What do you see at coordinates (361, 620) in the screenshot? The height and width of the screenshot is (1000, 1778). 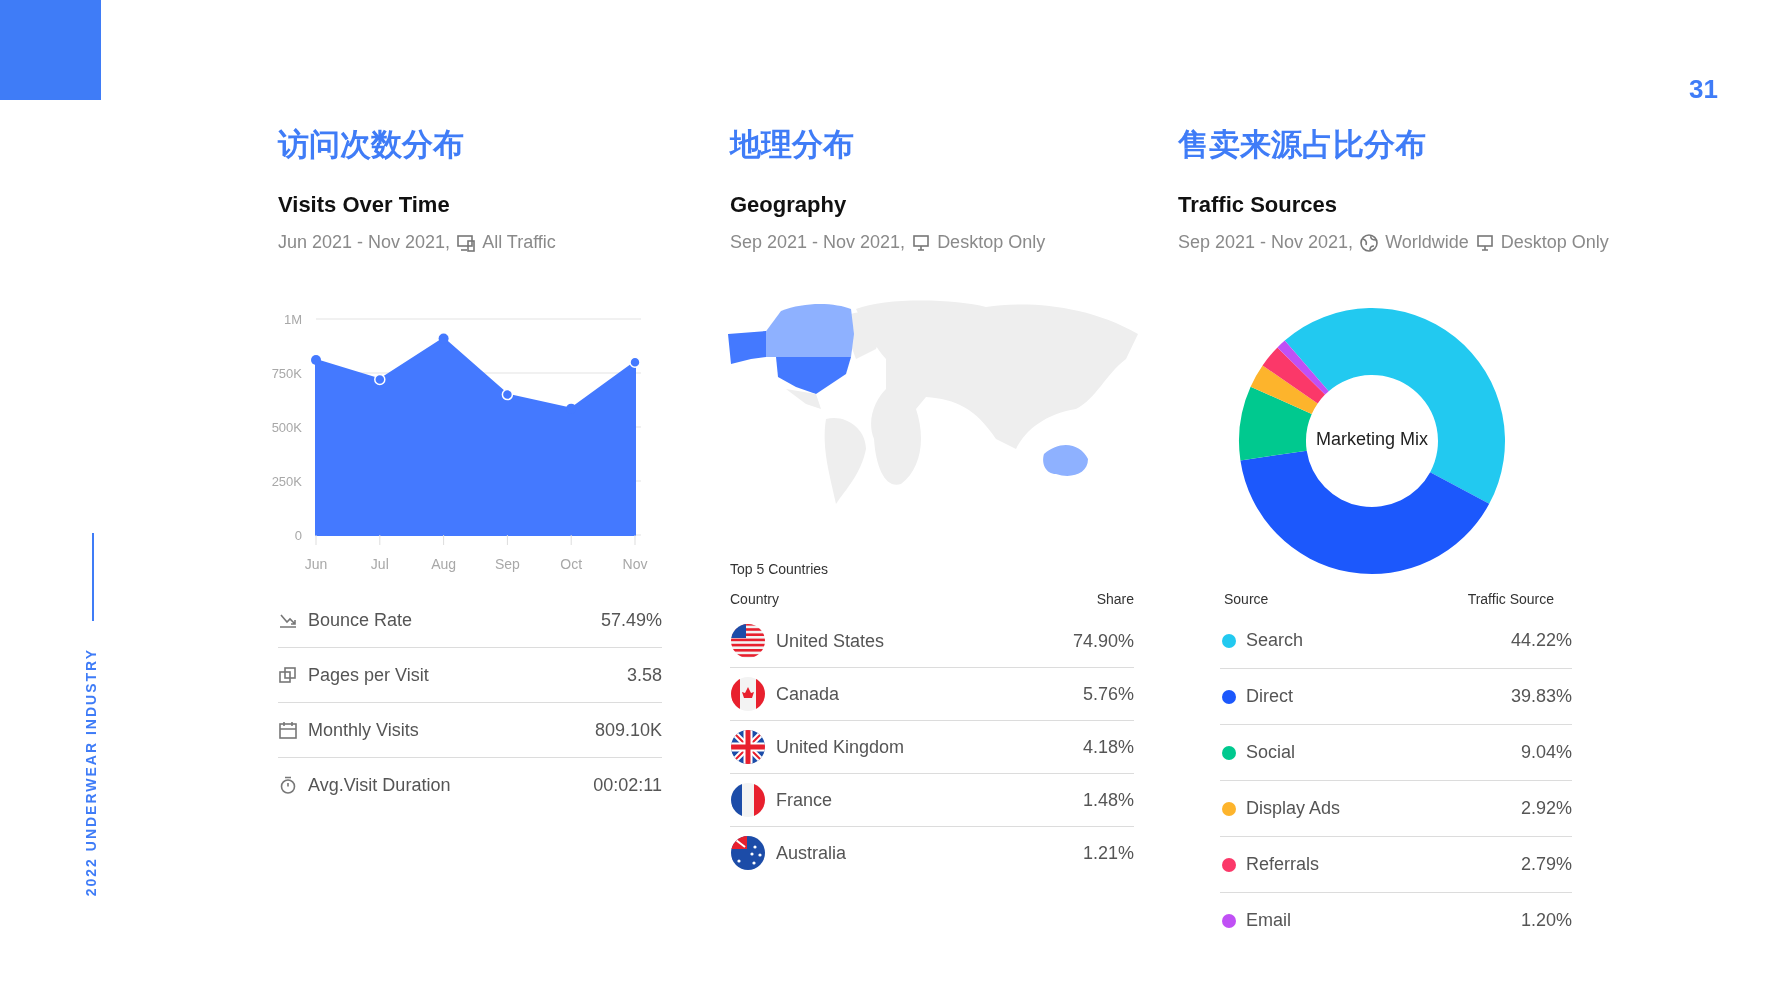 I see `metric-label: Bounce Rate` at bounding box center [361, 620].